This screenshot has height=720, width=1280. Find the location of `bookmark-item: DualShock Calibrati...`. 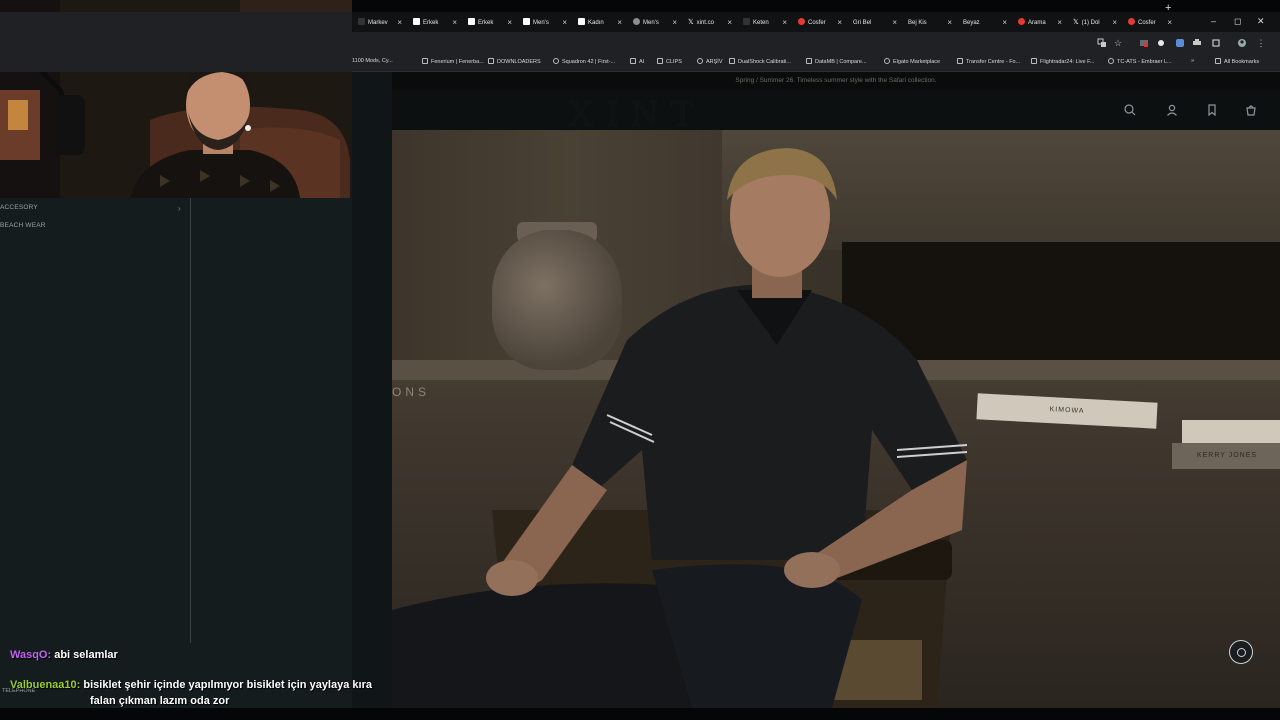

bookmark-item: DualShock Calibrati... is located at coordinates (760, 61).